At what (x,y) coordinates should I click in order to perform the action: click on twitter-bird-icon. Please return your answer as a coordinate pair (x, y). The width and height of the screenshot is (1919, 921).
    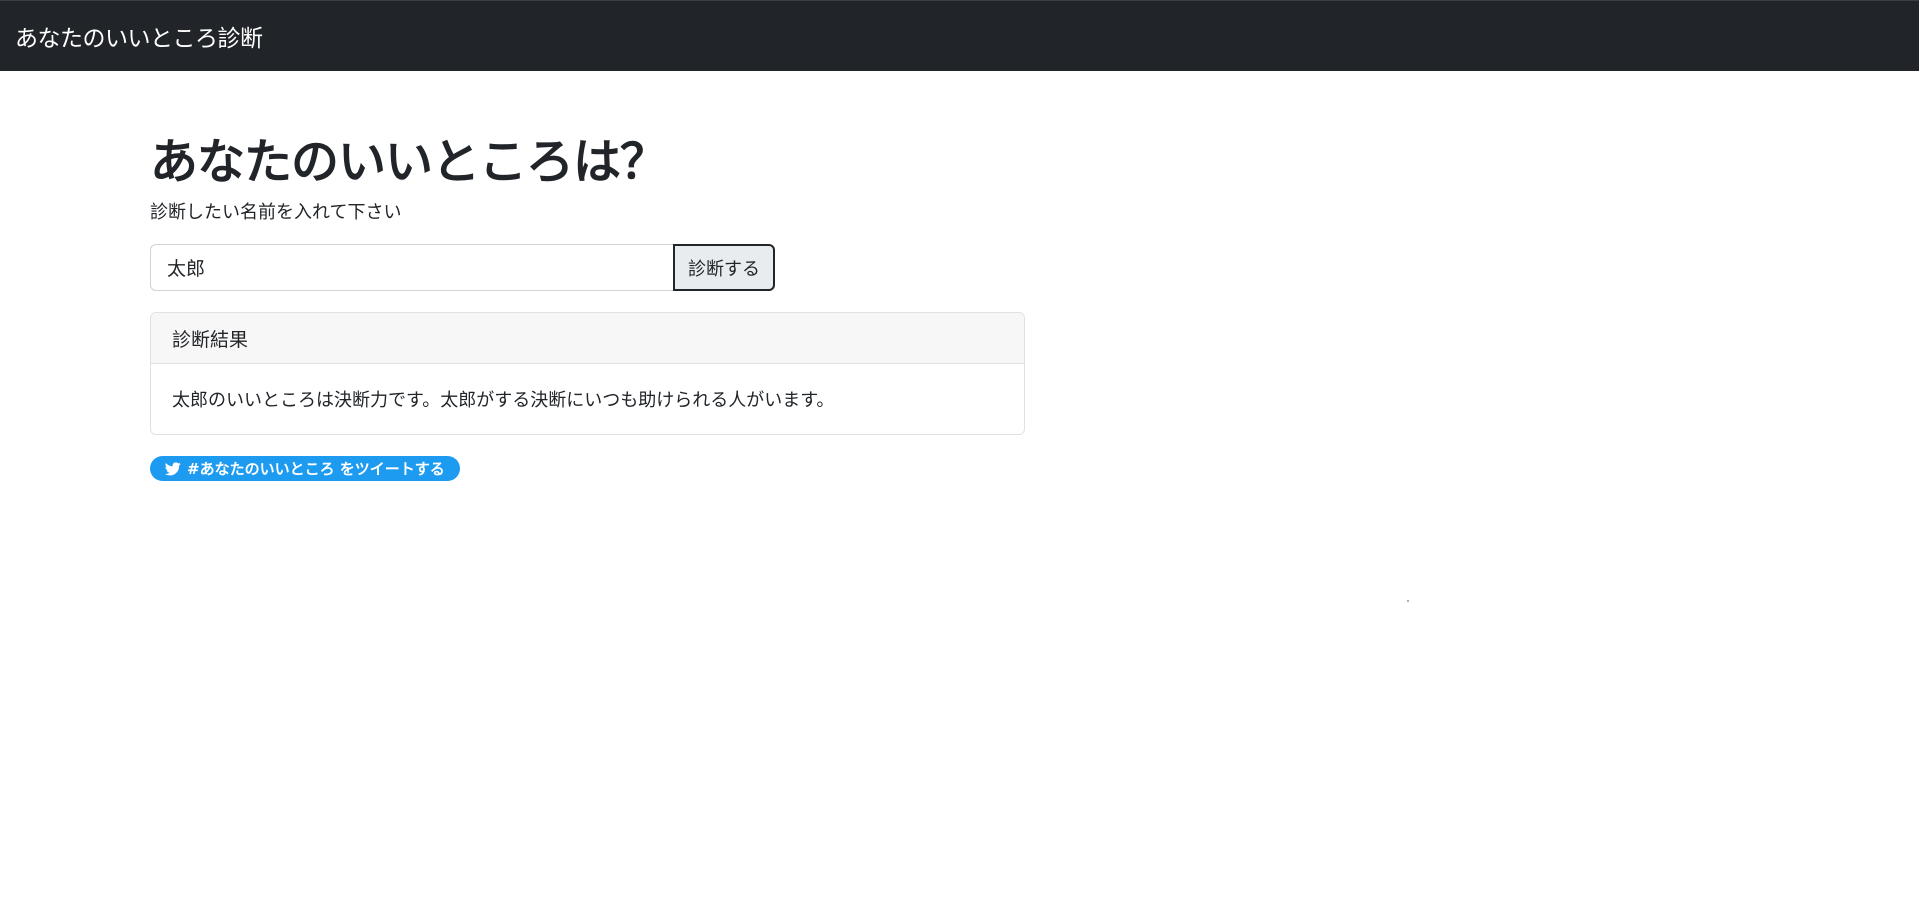
    Looking at the image, I should click on (173, 468).